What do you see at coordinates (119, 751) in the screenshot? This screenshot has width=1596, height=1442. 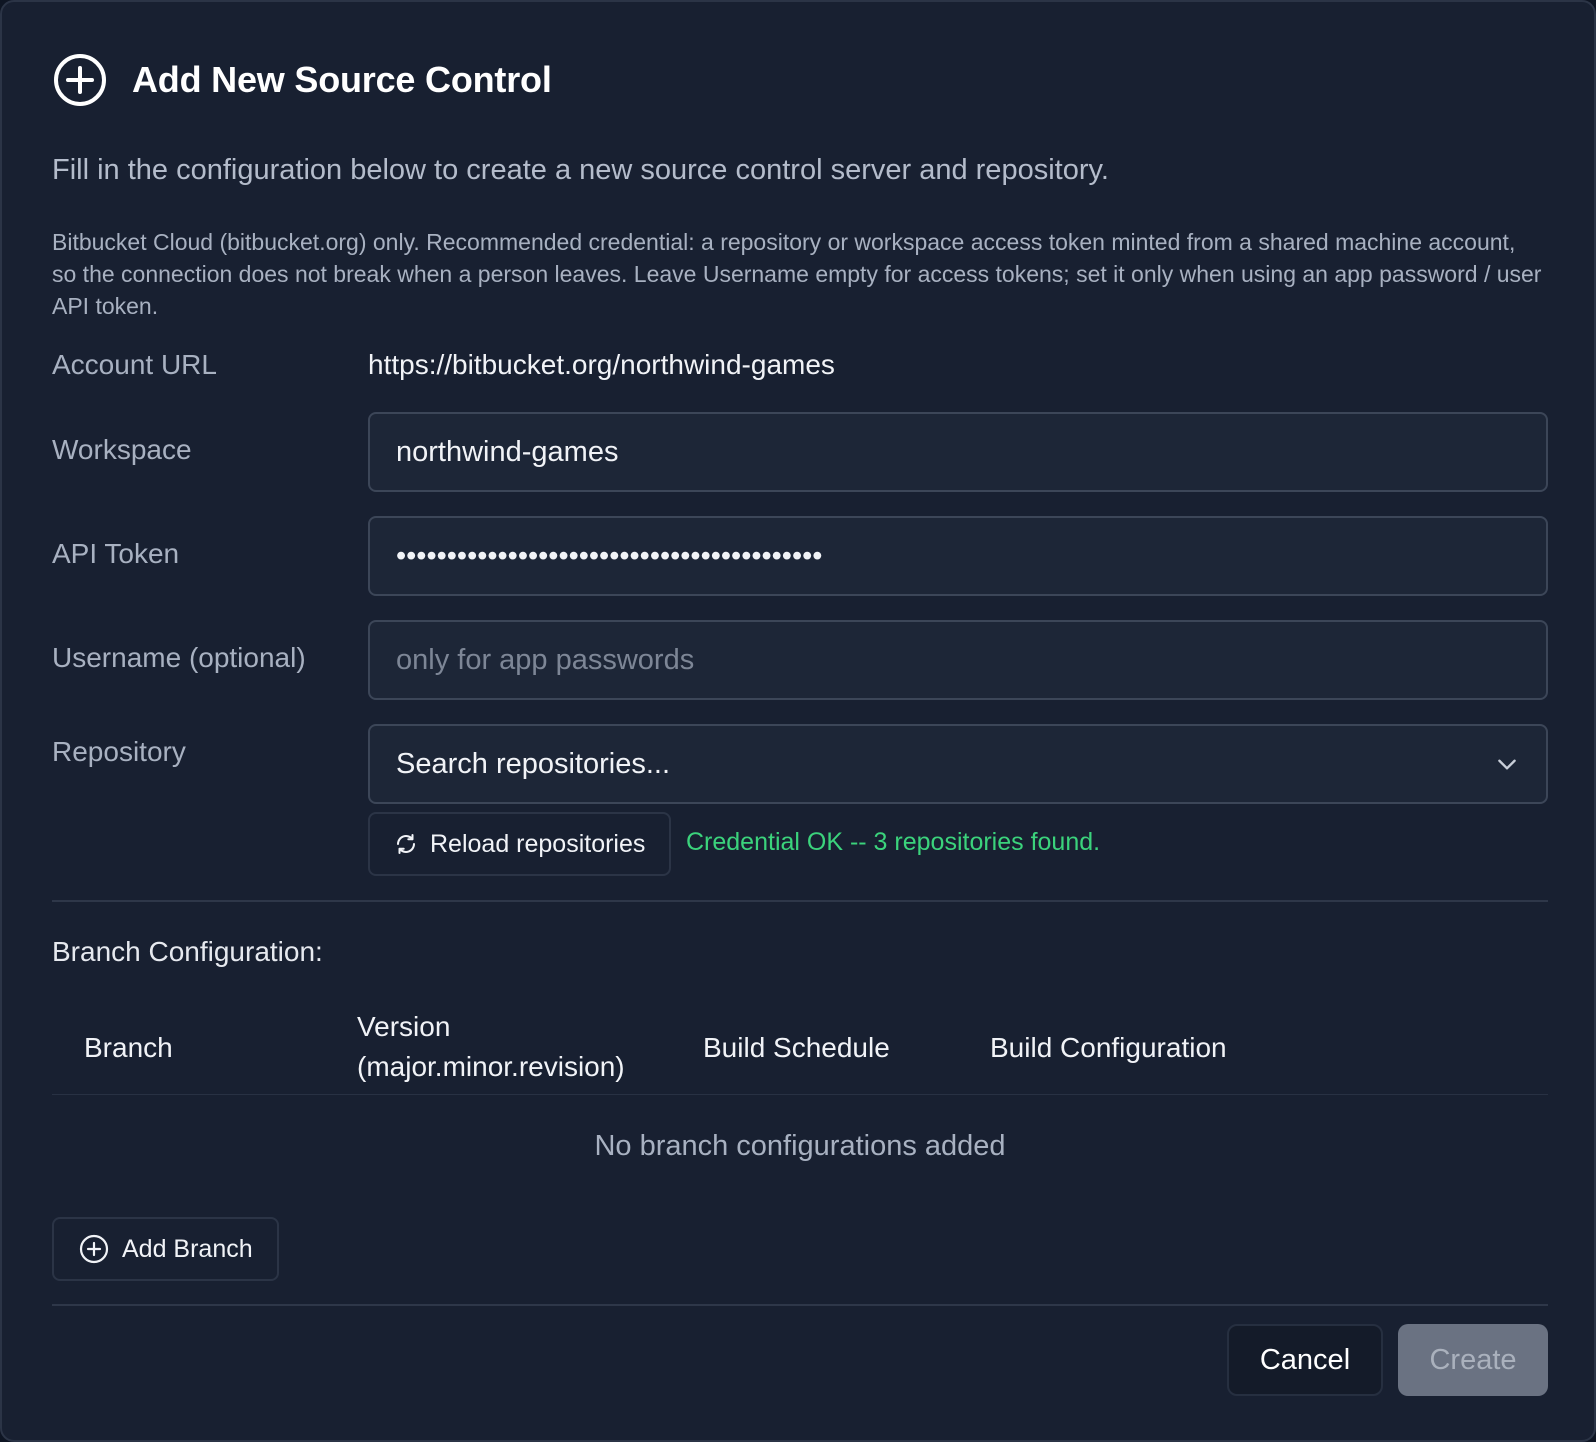 I see `repository-label: Repository` at bounding box center [119, 751].